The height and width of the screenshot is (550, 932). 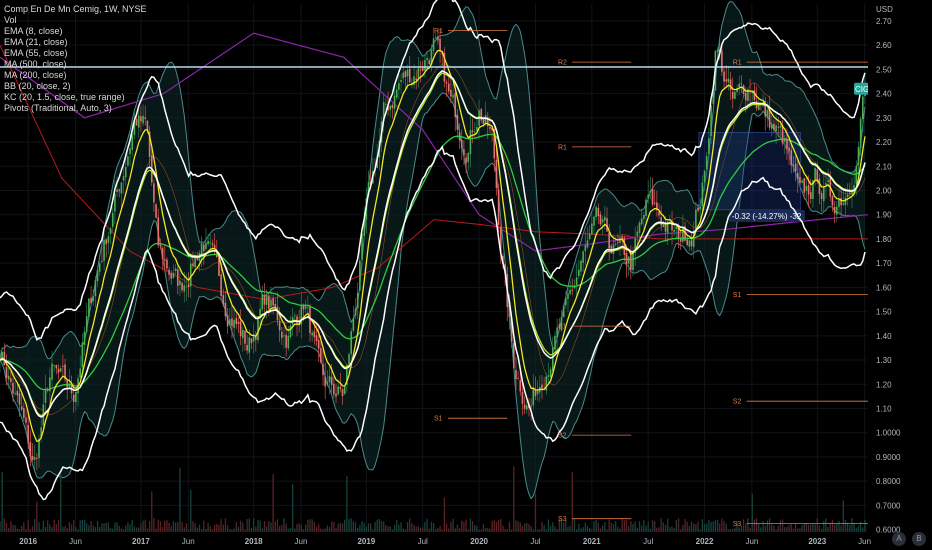 I want to click on auto-scale-button: A, so click(x=899, y=539).